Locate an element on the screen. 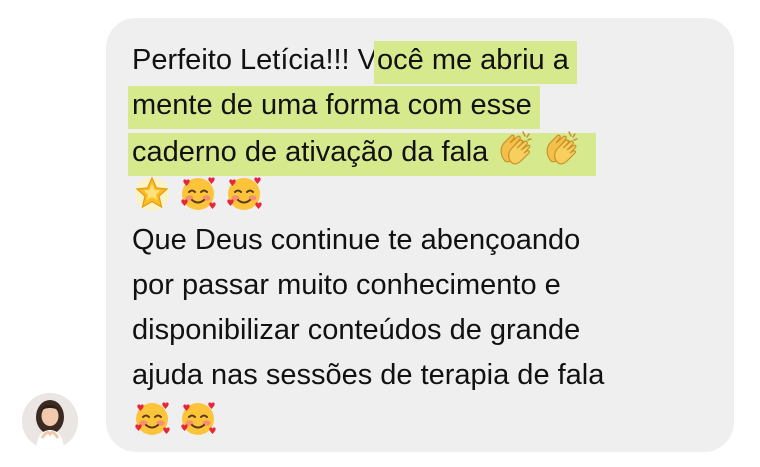 The height and width of the screenshot is (467, 760). sender-avatar is located at coordinates (50, 421).